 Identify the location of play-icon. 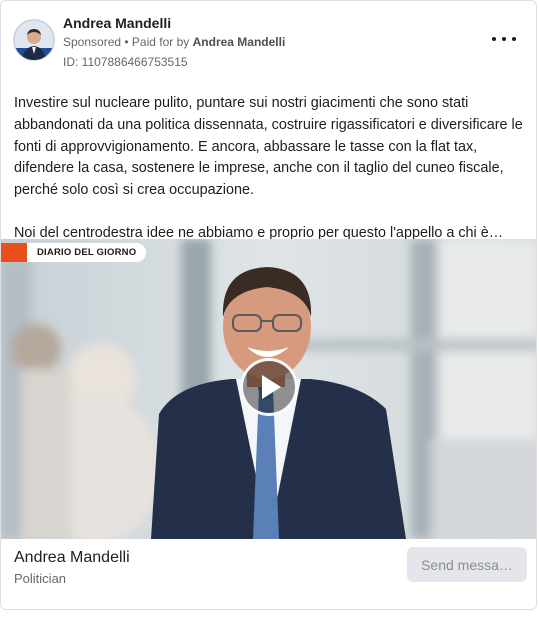
(269, 387).